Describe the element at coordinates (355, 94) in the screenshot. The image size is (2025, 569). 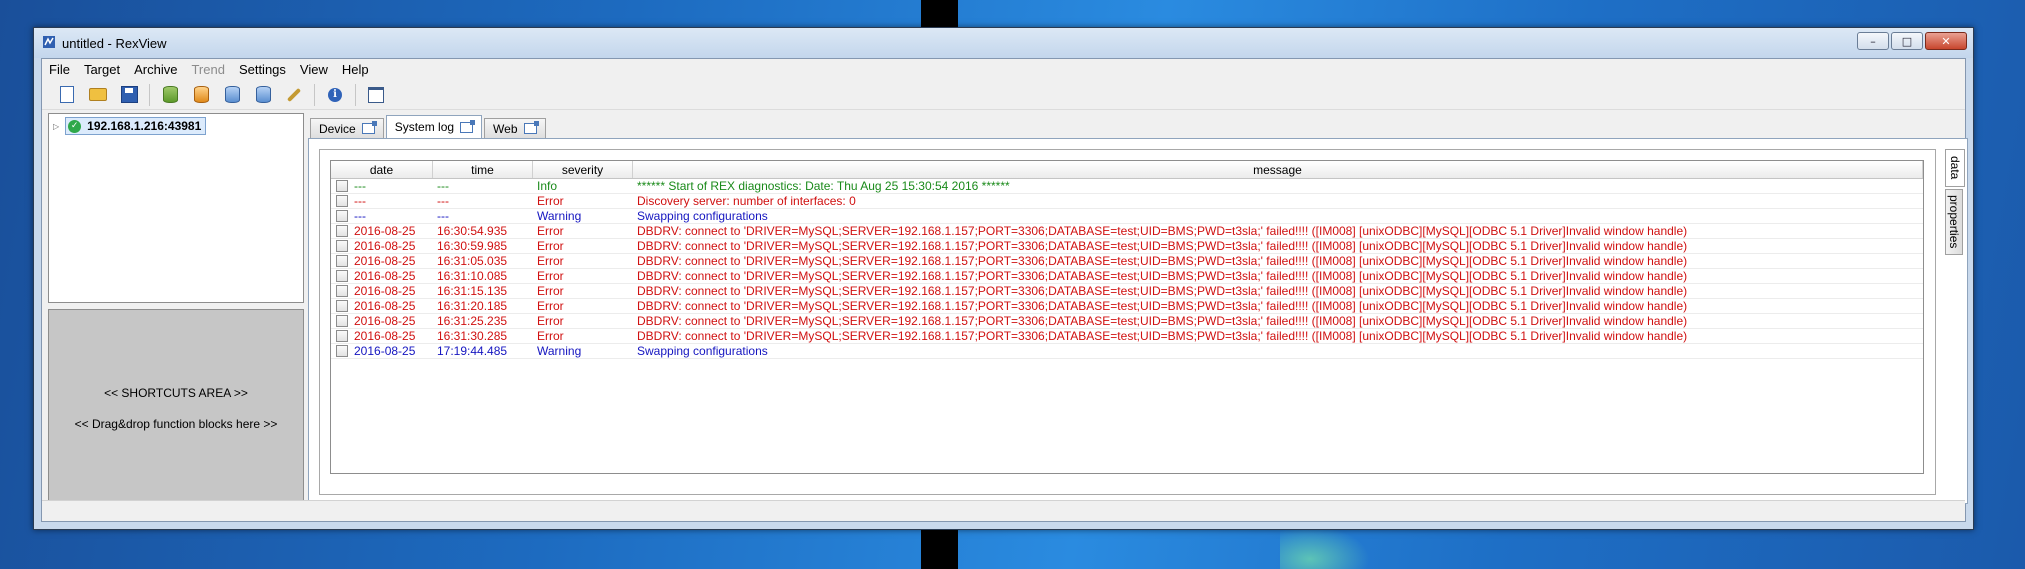
I see `toolbar-separator` at that location.